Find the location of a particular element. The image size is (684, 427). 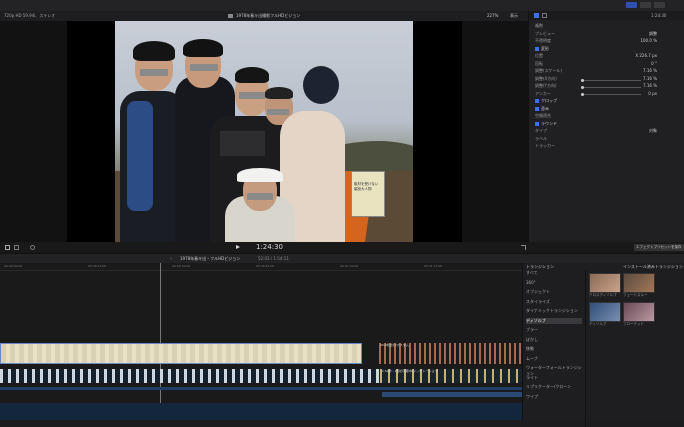

category-item: ワイプ is located at coordinates (554, 397).